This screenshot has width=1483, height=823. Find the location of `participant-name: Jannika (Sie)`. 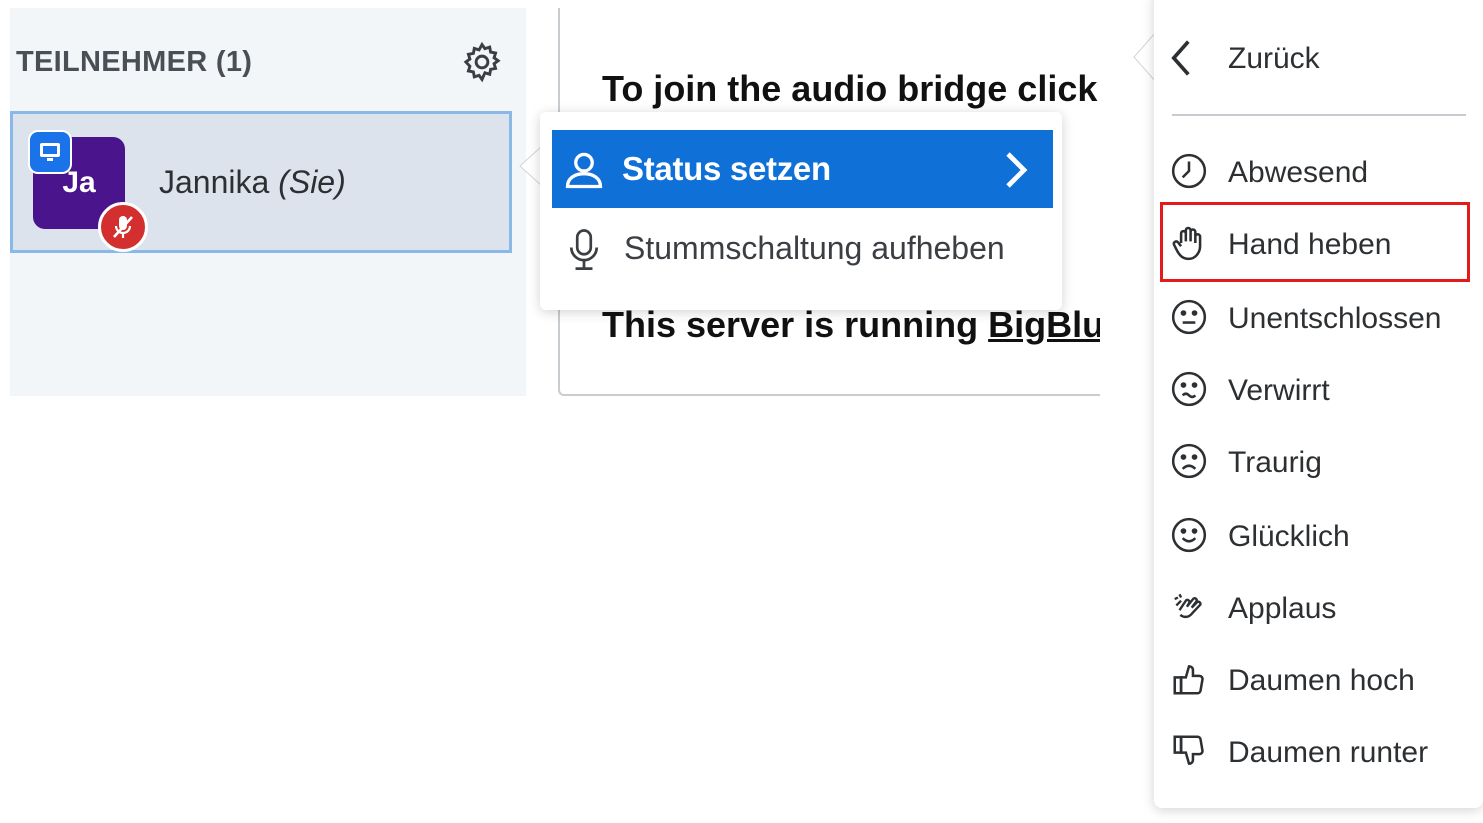

participant-name: Jannika (Sie) is located at coordinates (252, 182).